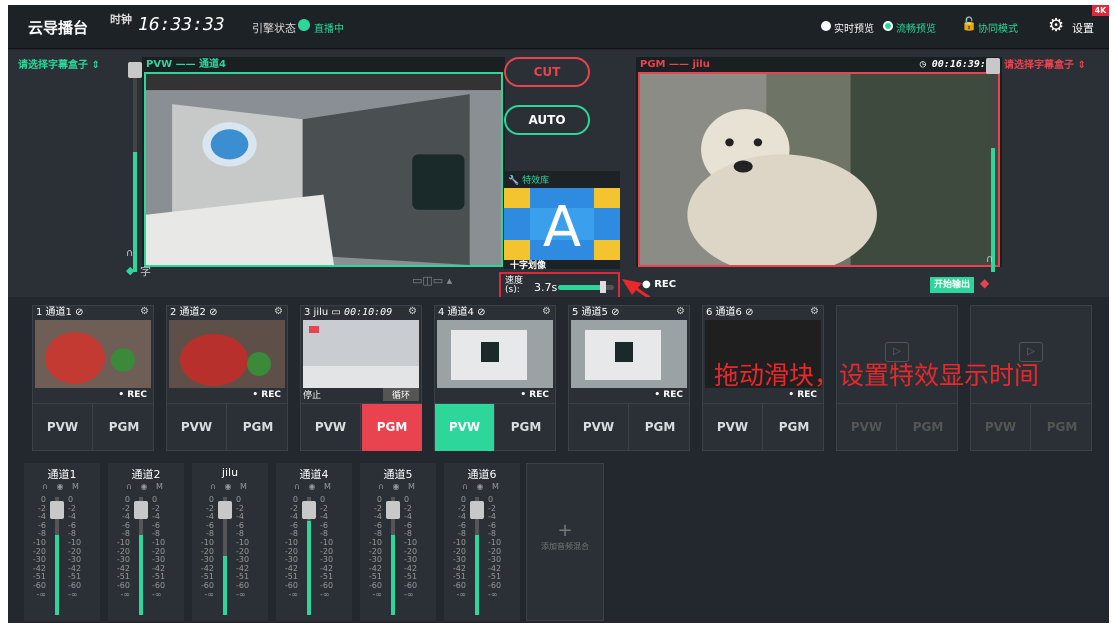 The image size is (1117, 628). What do you see at coordinates (432, 280) in the screenshot?
I see `layout-toggle-icon: ▭◫▭ ▴` at bounding box center [432, 280].